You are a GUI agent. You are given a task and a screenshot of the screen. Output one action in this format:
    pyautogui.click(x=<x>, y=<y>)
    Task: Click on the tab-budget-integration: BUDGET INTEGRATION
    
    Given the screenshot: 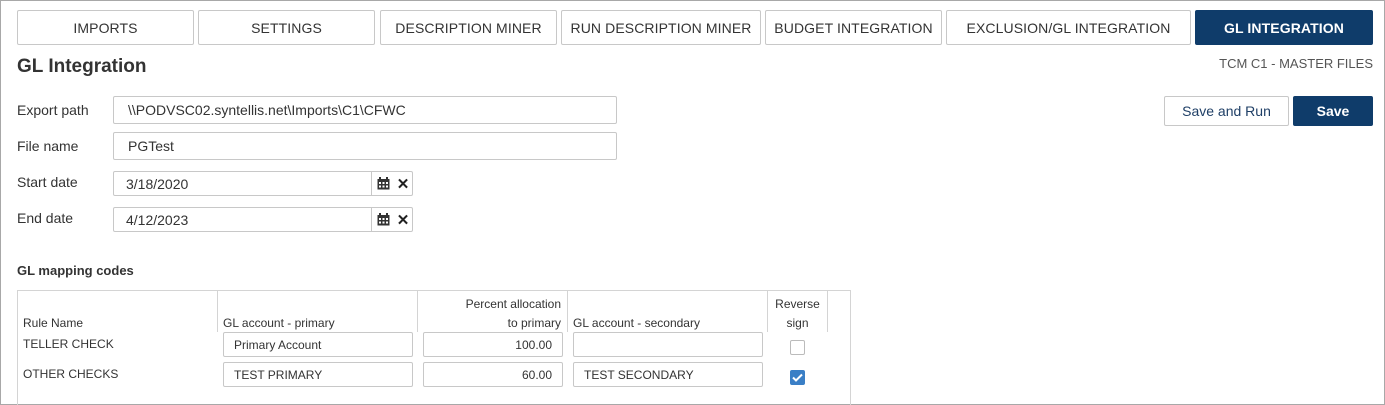 What is the action you would take?
    pyautogui.click(x=853, y=27)
    